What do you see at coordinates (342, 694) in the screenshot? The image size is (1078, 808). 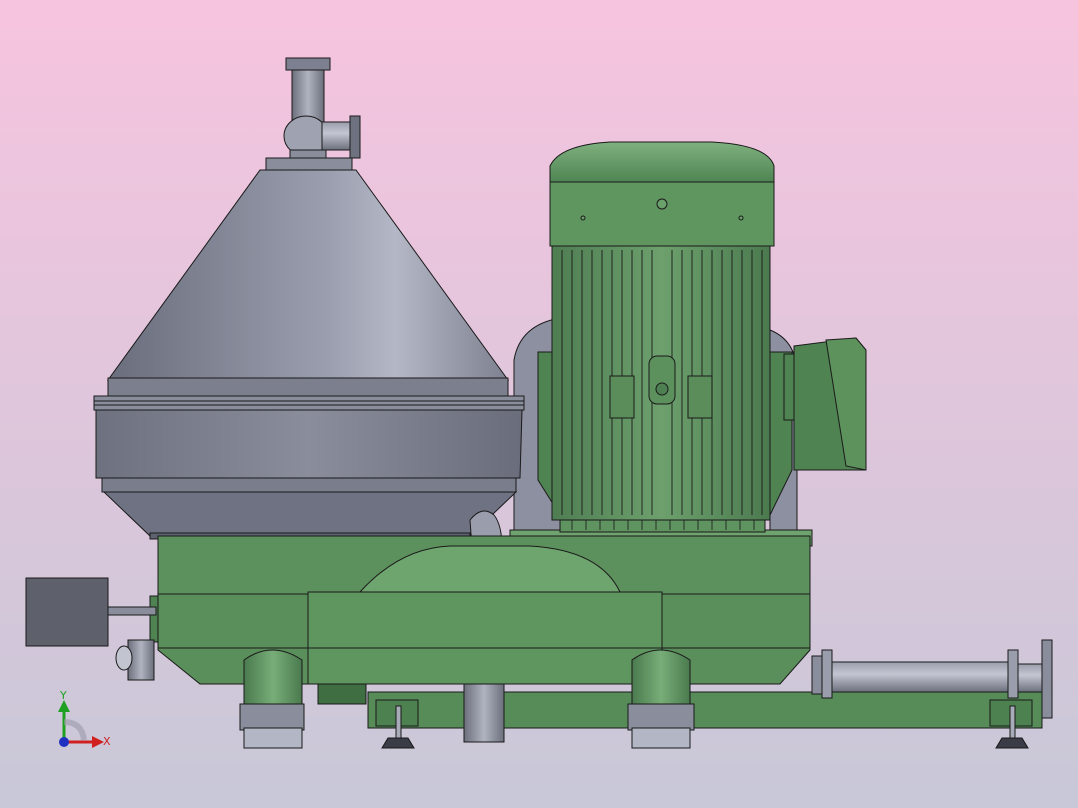 I see `base-vent` at bounding box center [342, 694].